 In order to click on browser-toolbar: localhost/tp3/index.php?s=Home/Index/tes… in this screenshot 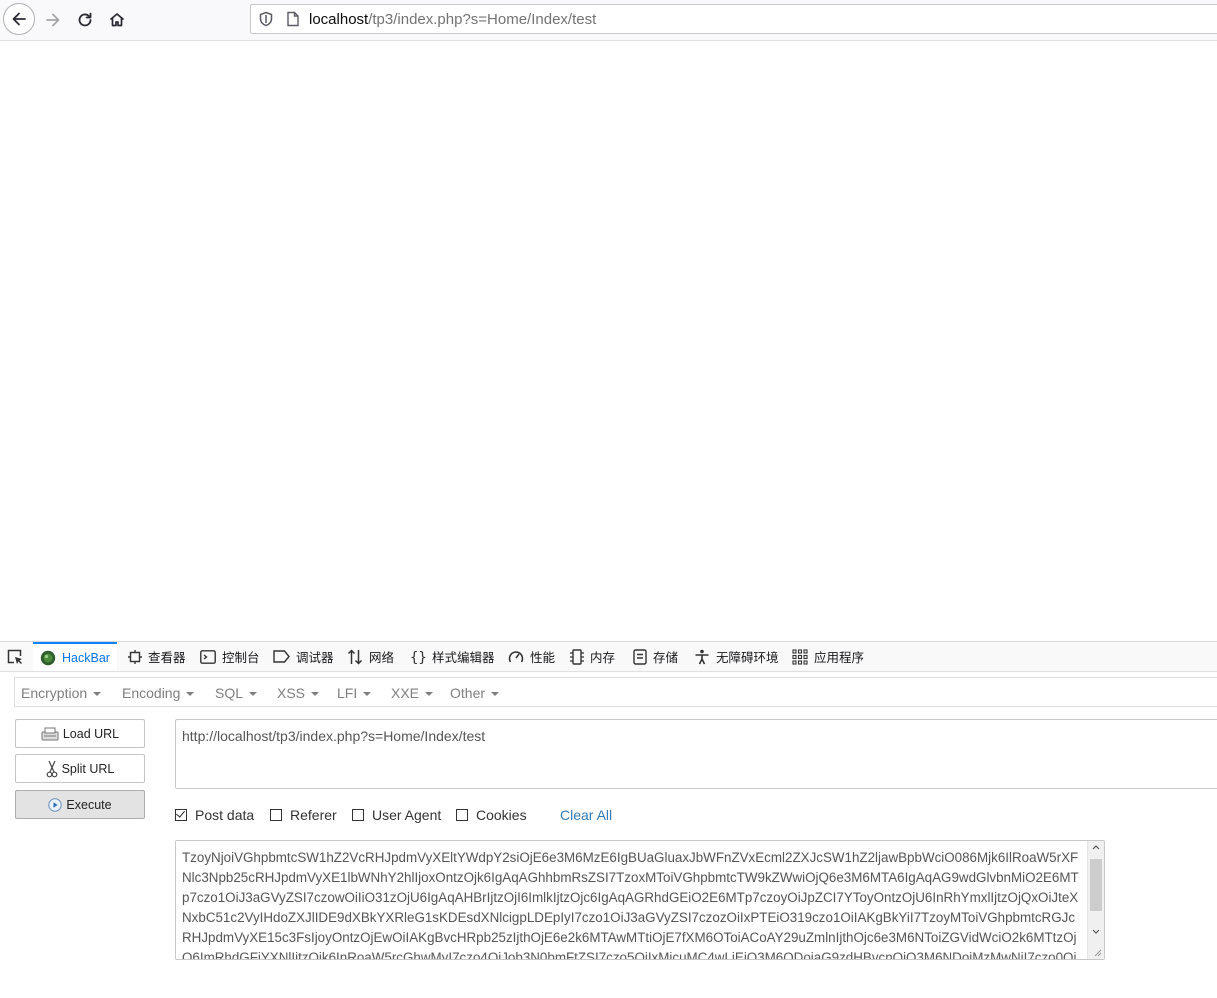, I will do `click(608, 20)`.